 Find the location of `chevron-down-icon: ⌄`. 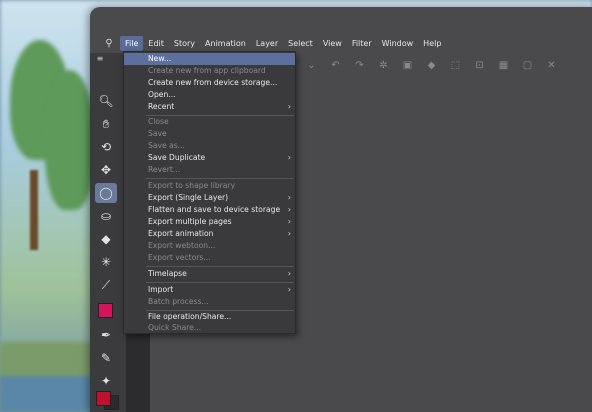

chevron-down-icon: ⌄ is located at coordinates (311, 65).